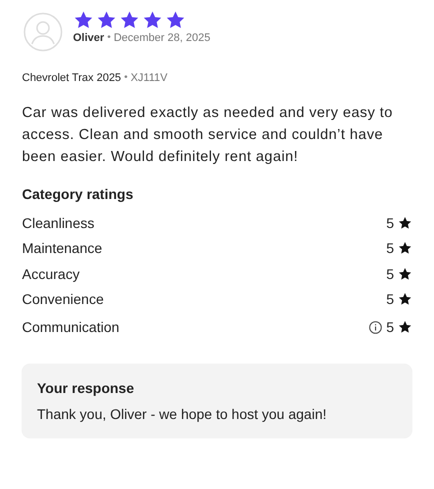 The height and width of the screenshot is (489, 434). I want to click on review-date: December 28, 2025, so click(162, 38).